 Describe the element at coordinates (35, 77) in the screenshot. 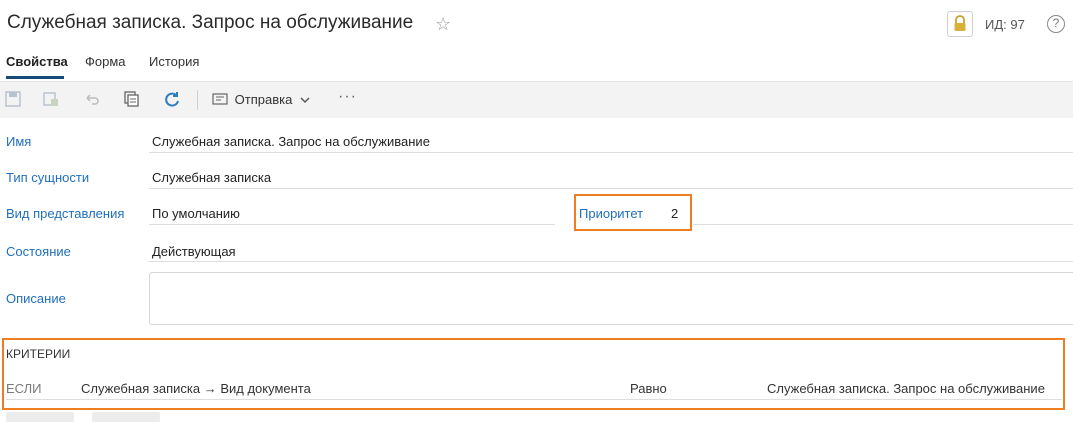

I see `active-tab-indicator` at that location.